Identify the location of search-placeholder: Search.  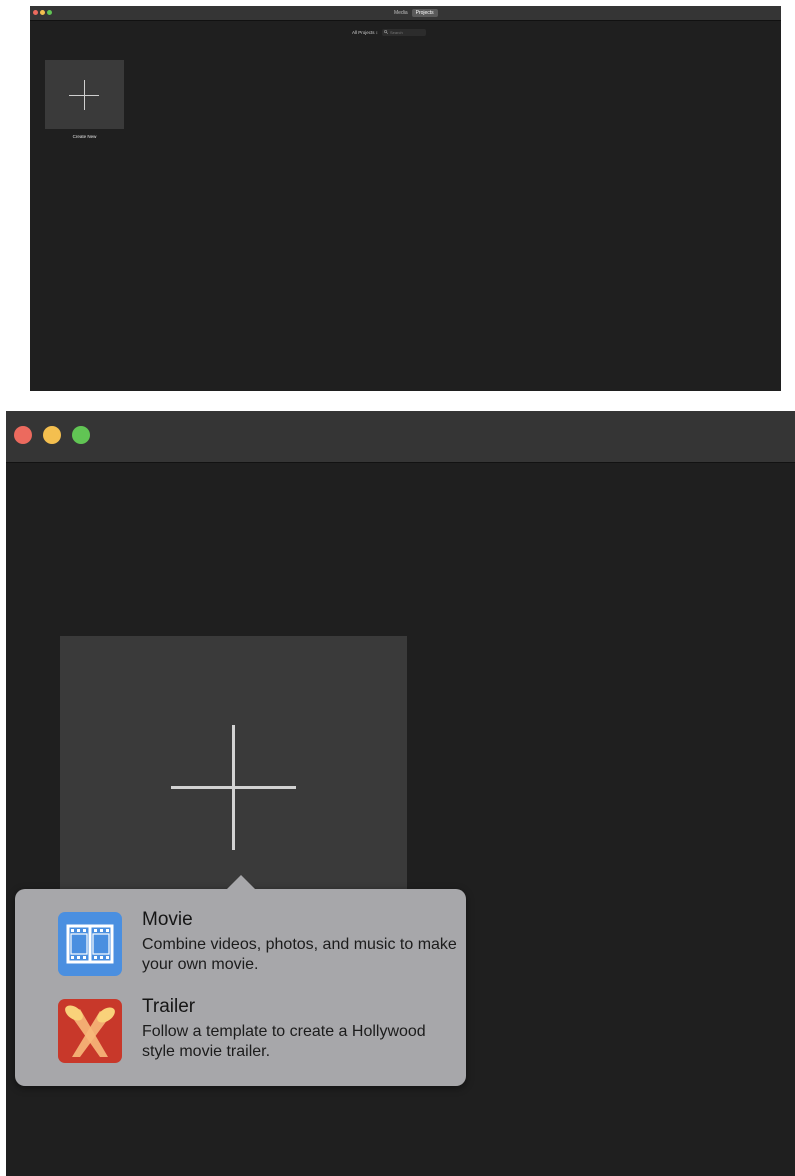
(396, 32).